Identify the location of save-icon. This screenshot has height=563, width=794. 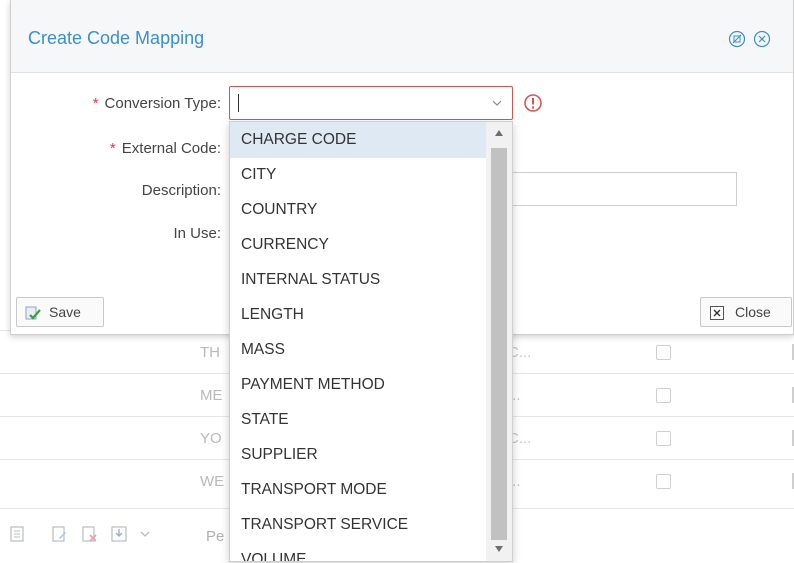
(33, 313).